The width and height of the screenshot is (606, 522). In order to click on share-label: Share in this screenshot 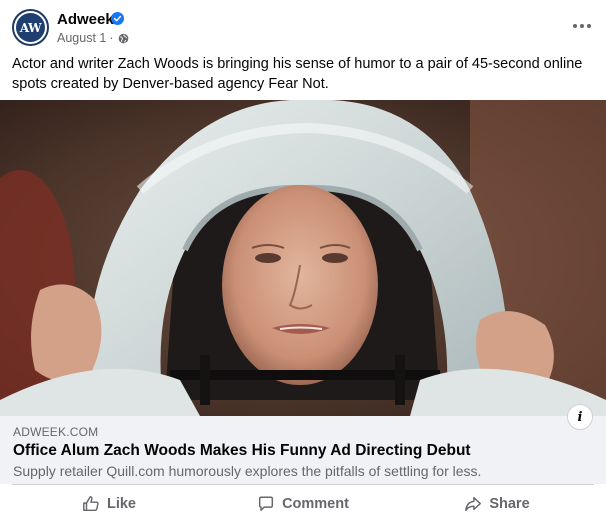, I will do `click(509, 503)`.